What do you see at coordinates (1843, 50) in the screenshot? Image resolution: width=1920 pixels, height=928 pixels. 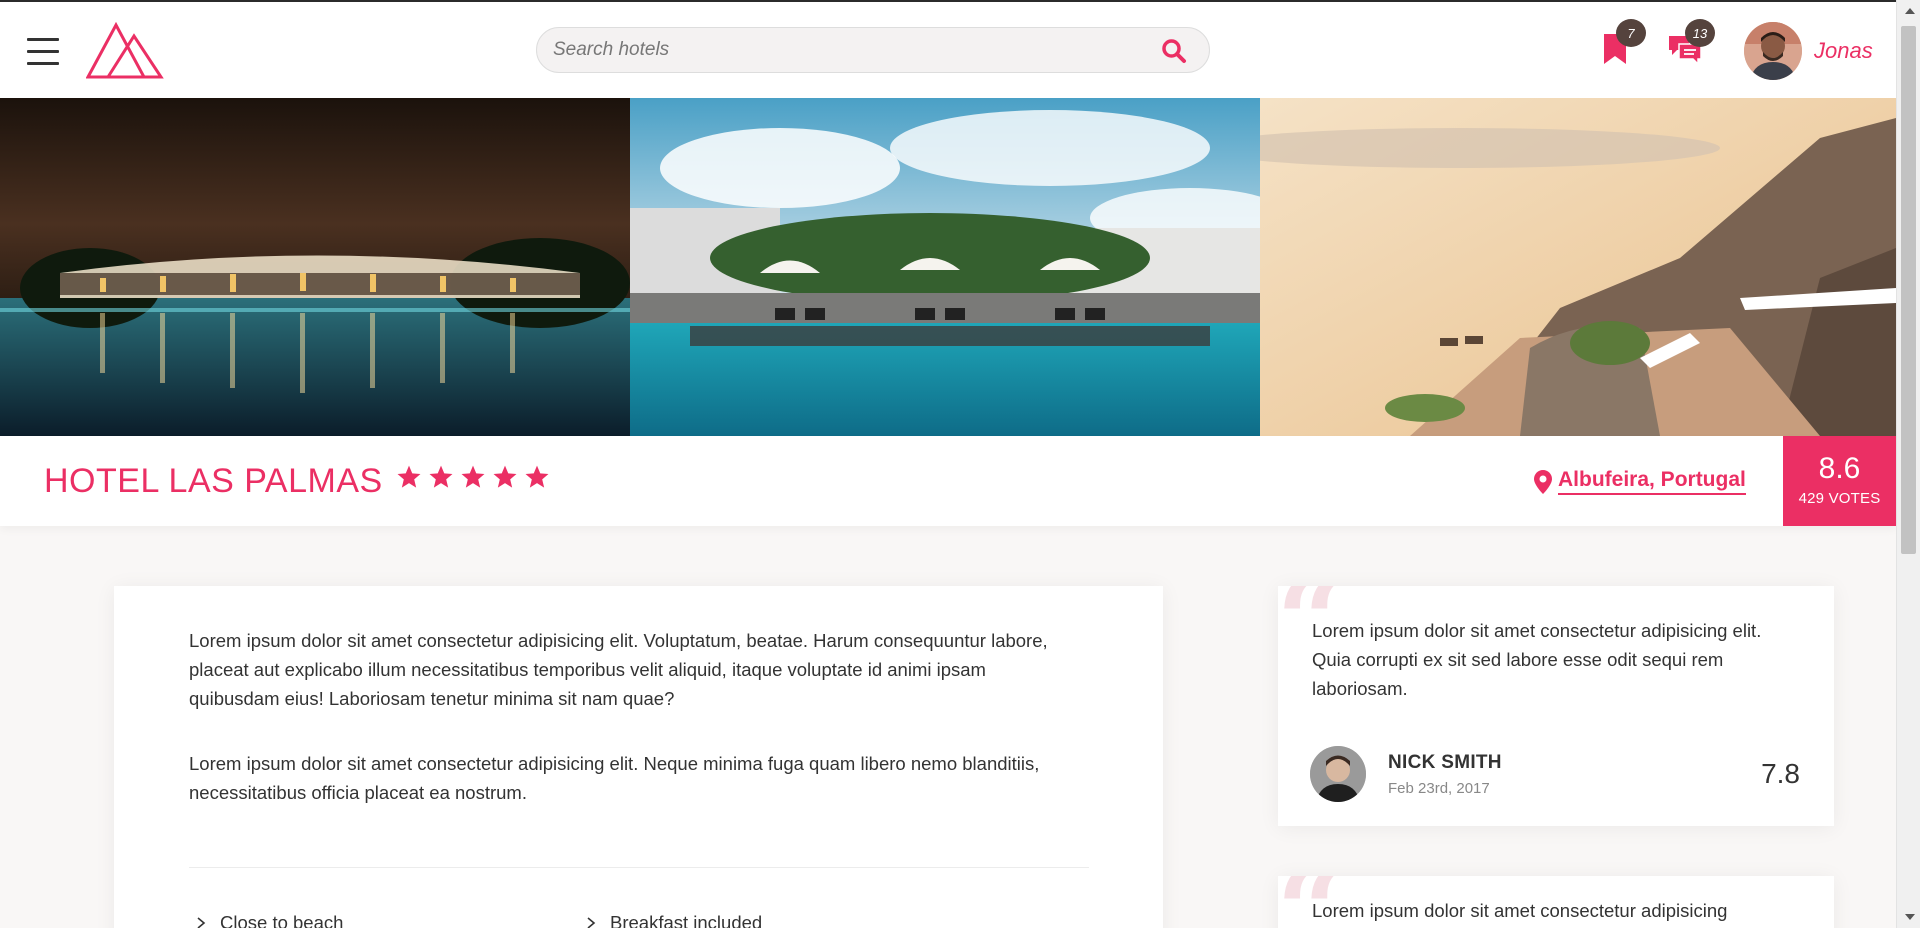 I see `user-name: Jonas` at bounding box center [1843, 50].